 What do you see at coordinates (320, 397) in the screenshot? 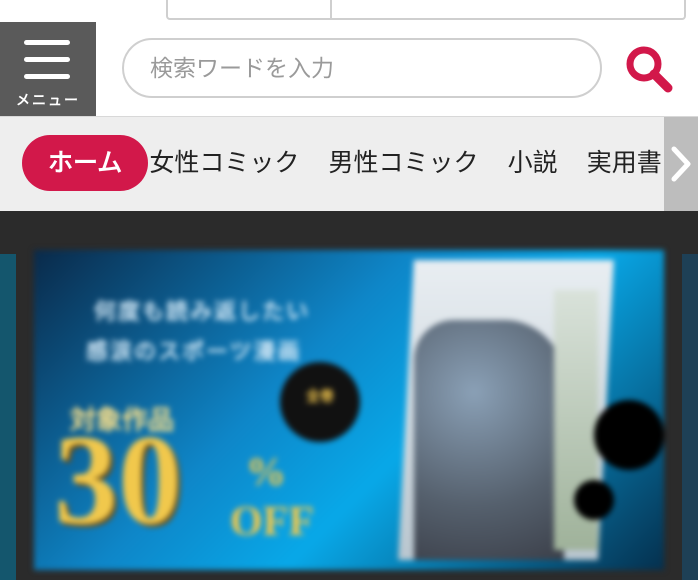
I see `banner-badge-text: 全巻` at bounding box center [320, 397].